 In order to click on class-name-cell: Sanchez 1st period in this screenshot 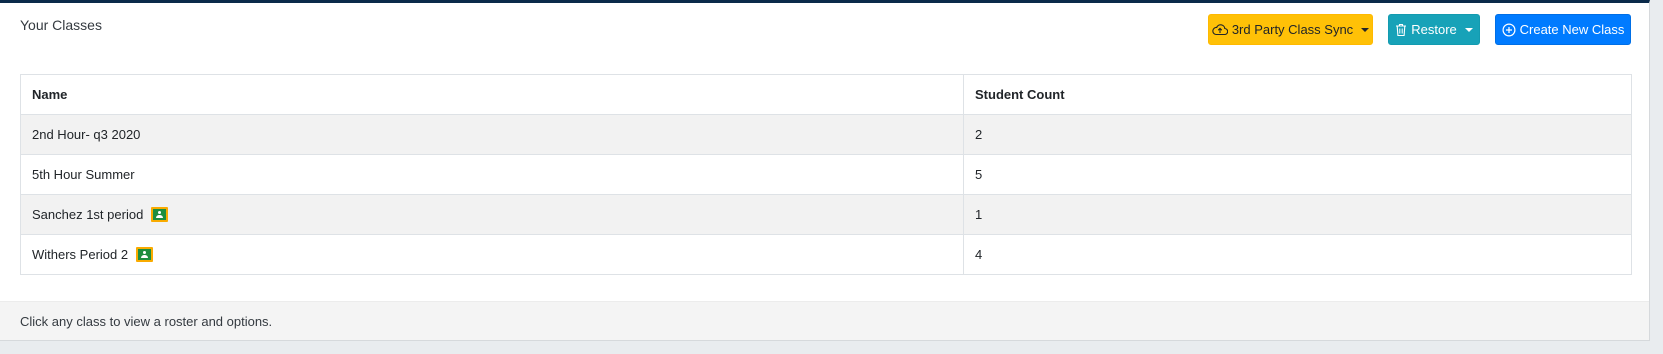, I will do `click(492, 214)`.